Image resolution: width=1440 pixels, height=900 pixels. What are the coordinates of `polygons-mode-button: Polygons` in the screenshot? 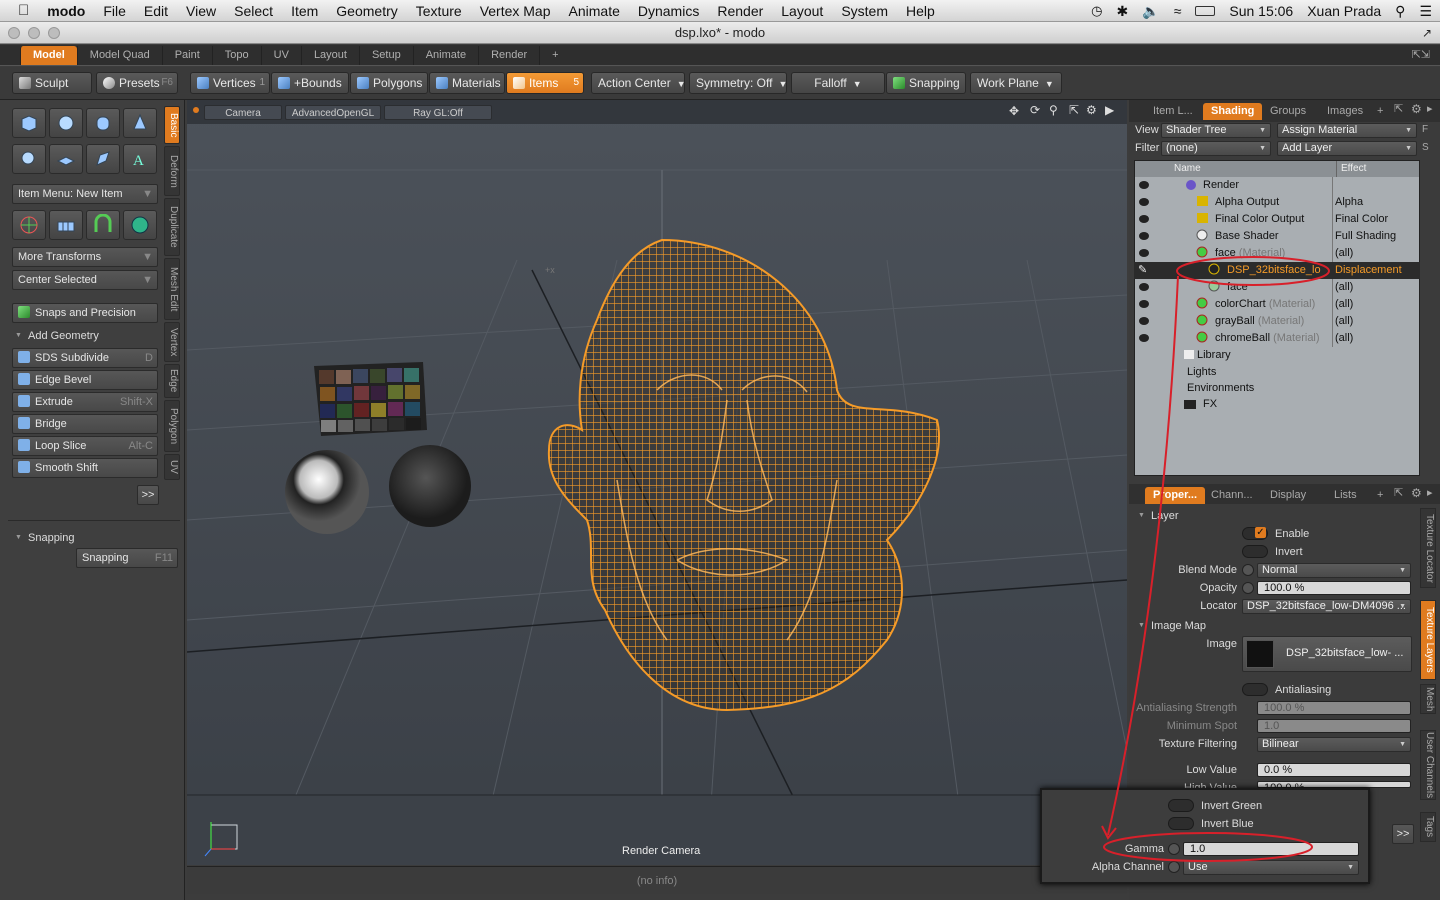 It's located at (389, 83).